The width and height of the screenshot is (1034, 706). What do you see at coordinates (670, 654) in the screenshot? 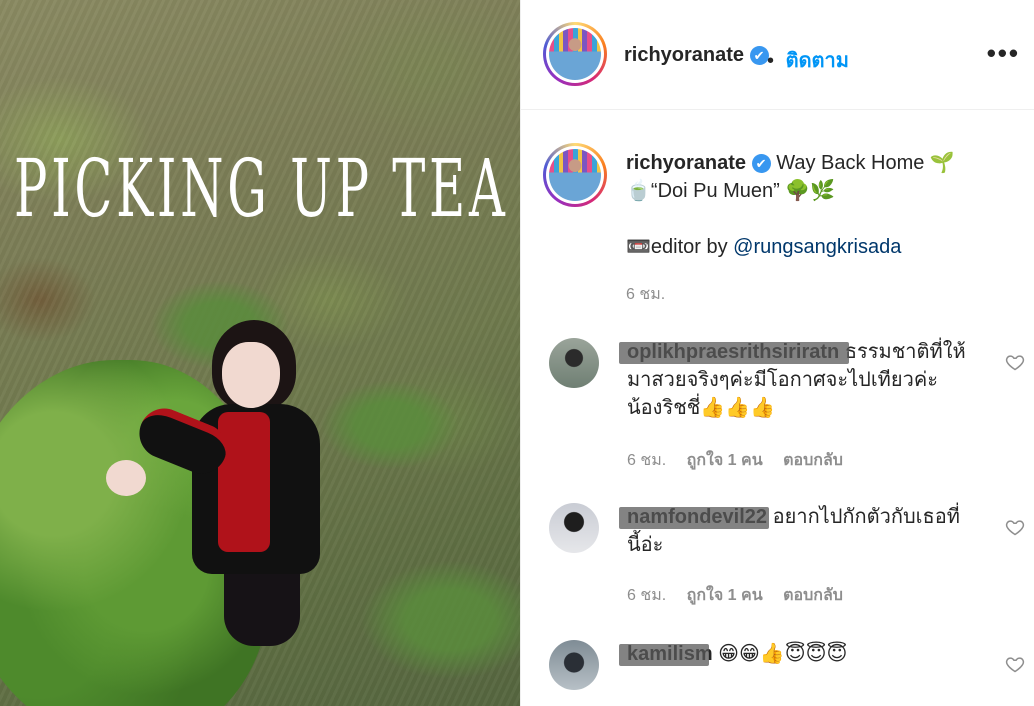
I see `commenter-username: kamilism` at bounding box center [670, 654].